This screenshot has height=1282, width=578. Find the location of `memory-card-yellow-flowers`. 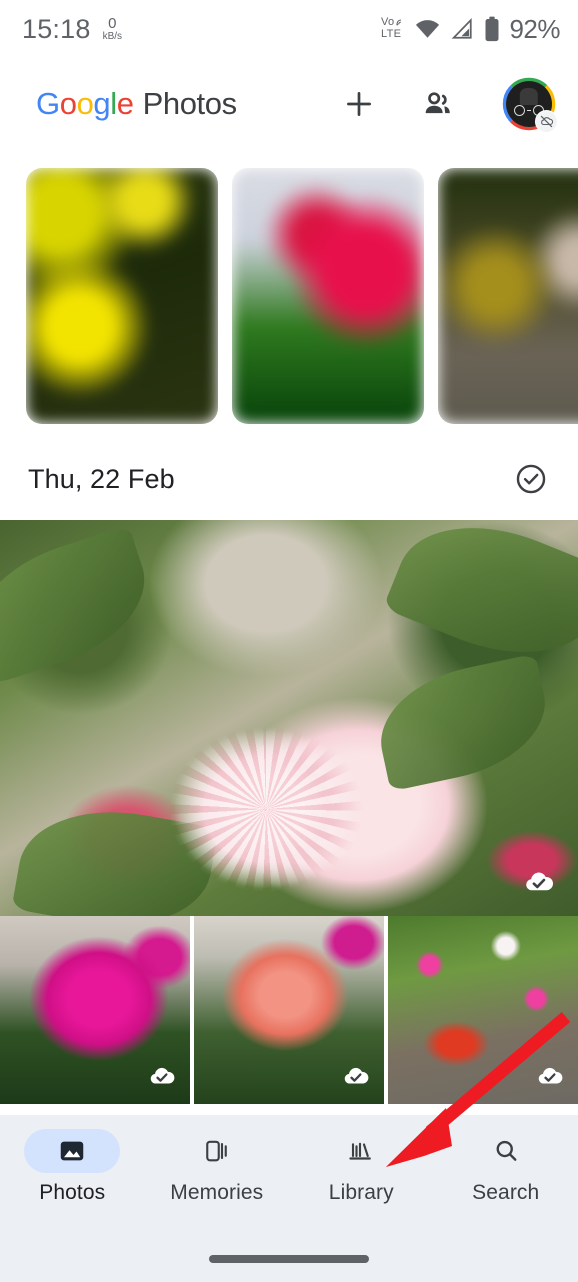

memory-card-yellow-flowers is located at coordinates (122, 296).